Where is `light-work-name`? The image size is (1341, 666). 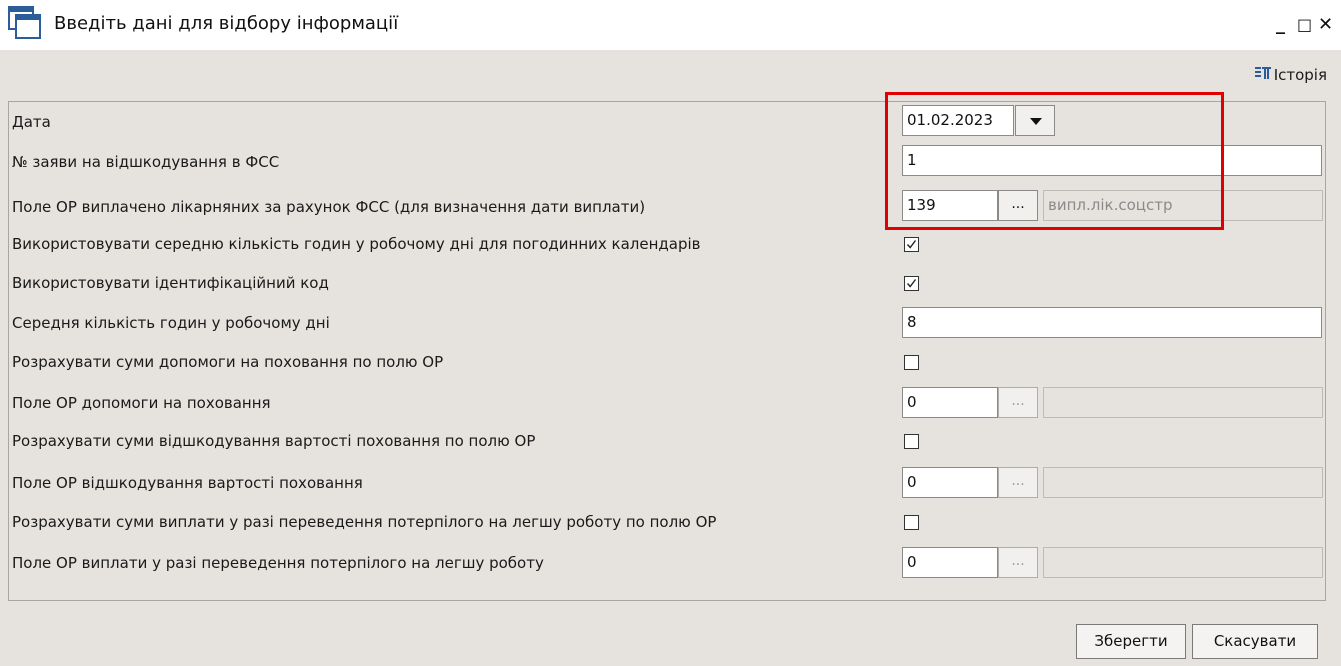 light-work-name is located at coordinates (1183, 562).